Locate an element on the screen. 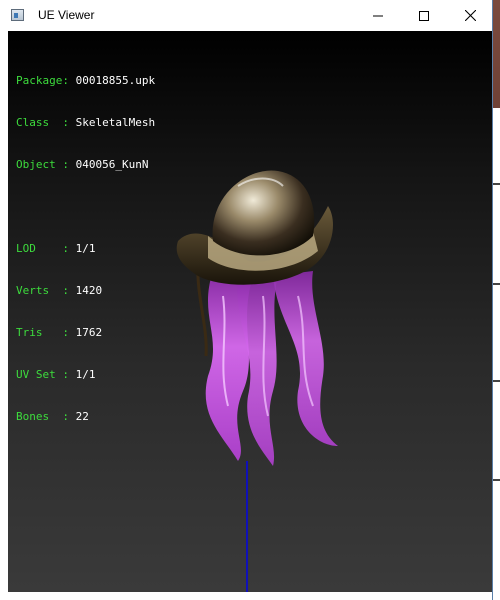  app-icon is located at coordinates (17, 15).